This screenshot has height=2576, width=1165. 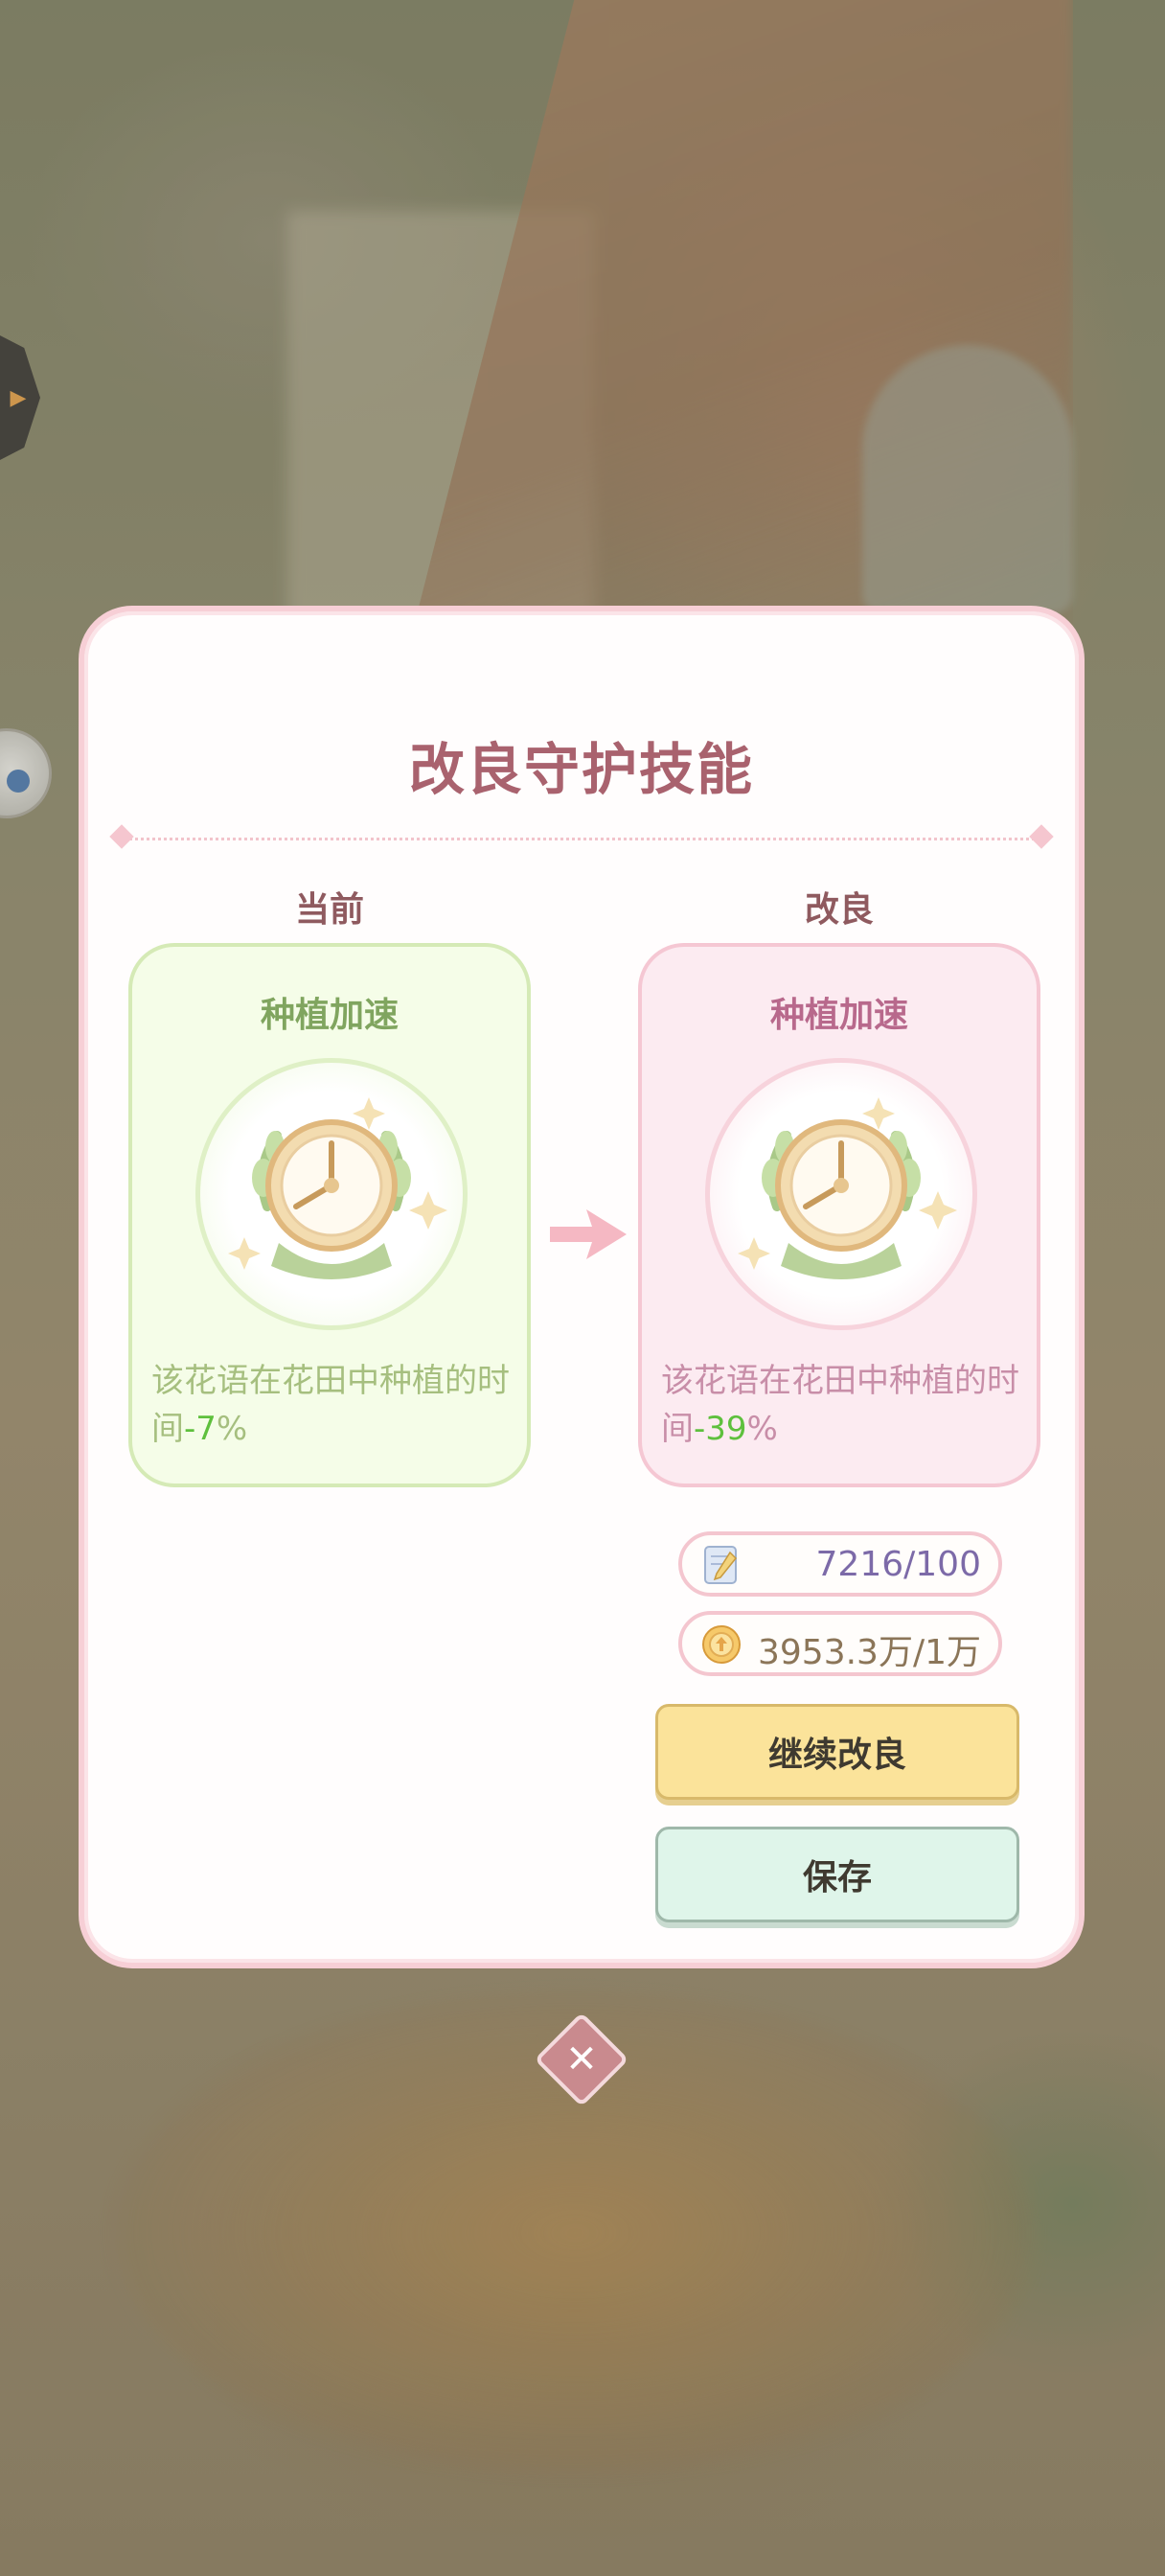 I want to click on divider-gem-right, so click(x=1041, y=836).